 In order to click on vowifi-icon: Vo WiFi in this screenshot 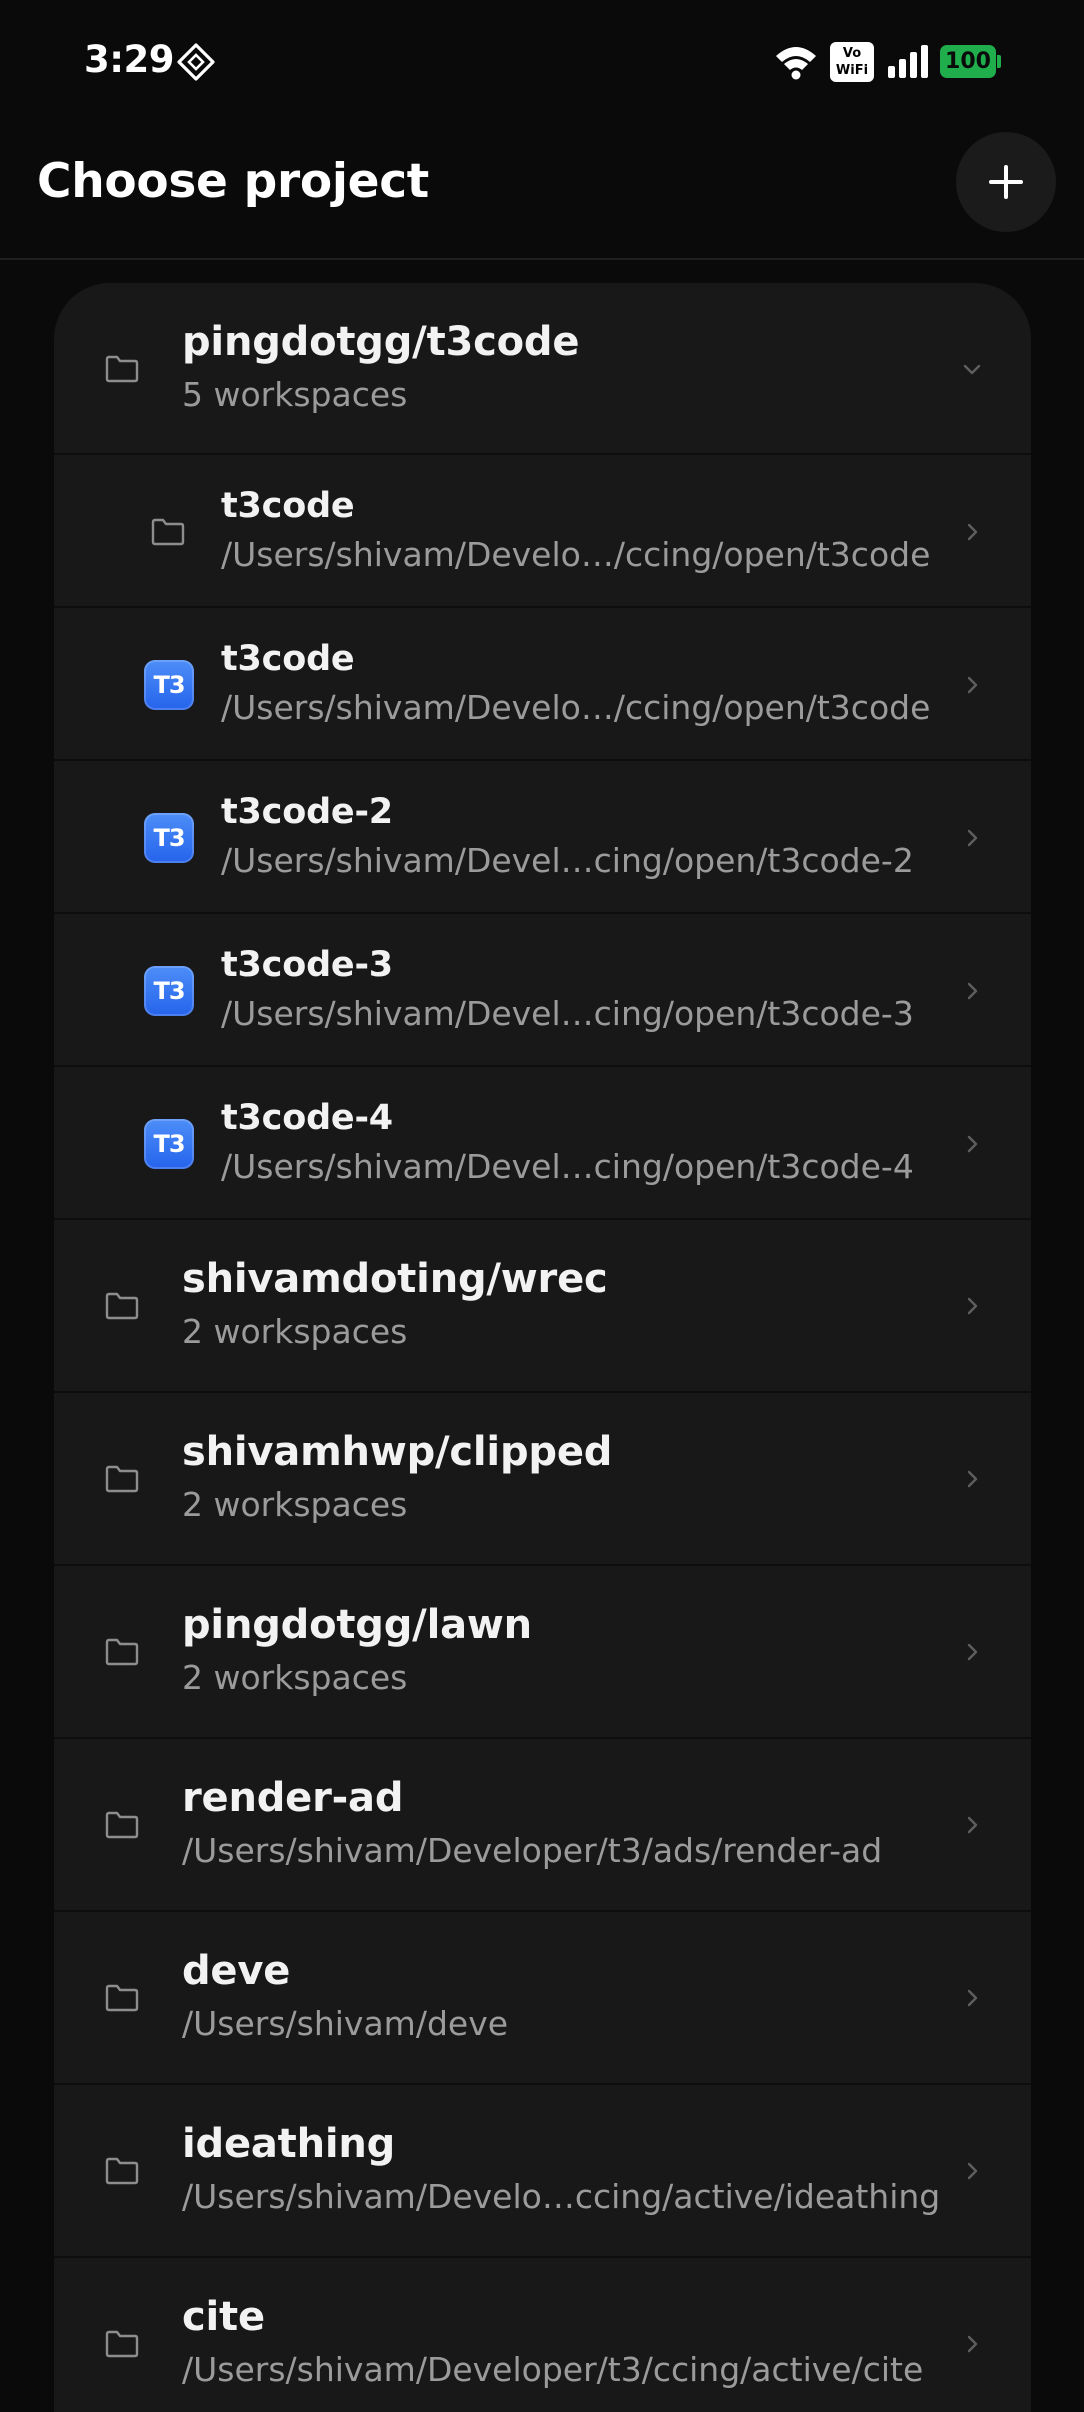, I will do `click(852, 62)`.